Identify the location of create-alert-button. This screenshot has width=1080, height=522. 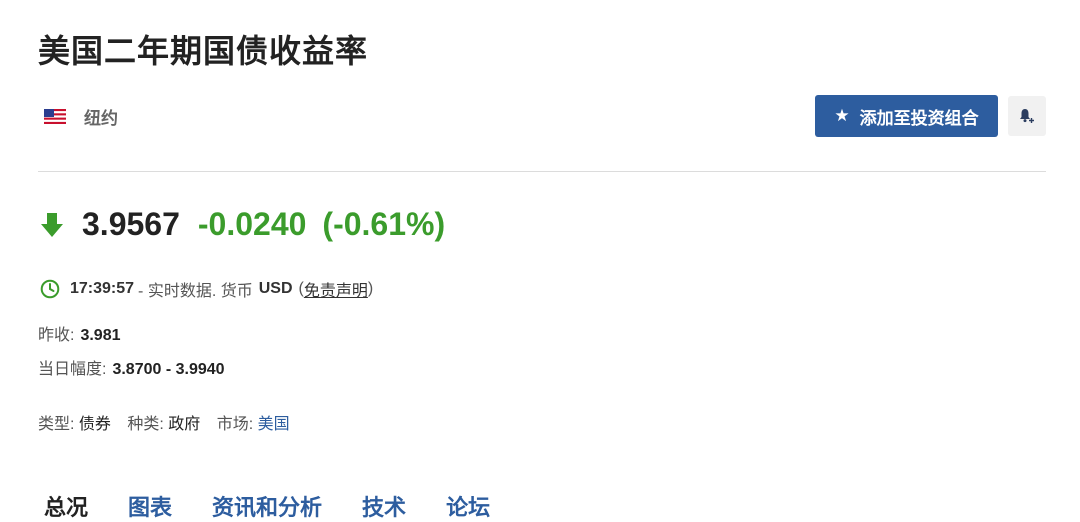
(1027, 116).